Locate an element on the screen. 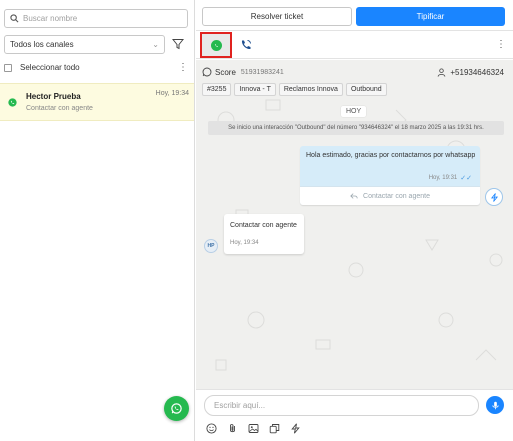 The width and height of the screenshot is (513, 441). select-all-control: Seleccionar todo is located at coordinates (42, 67).